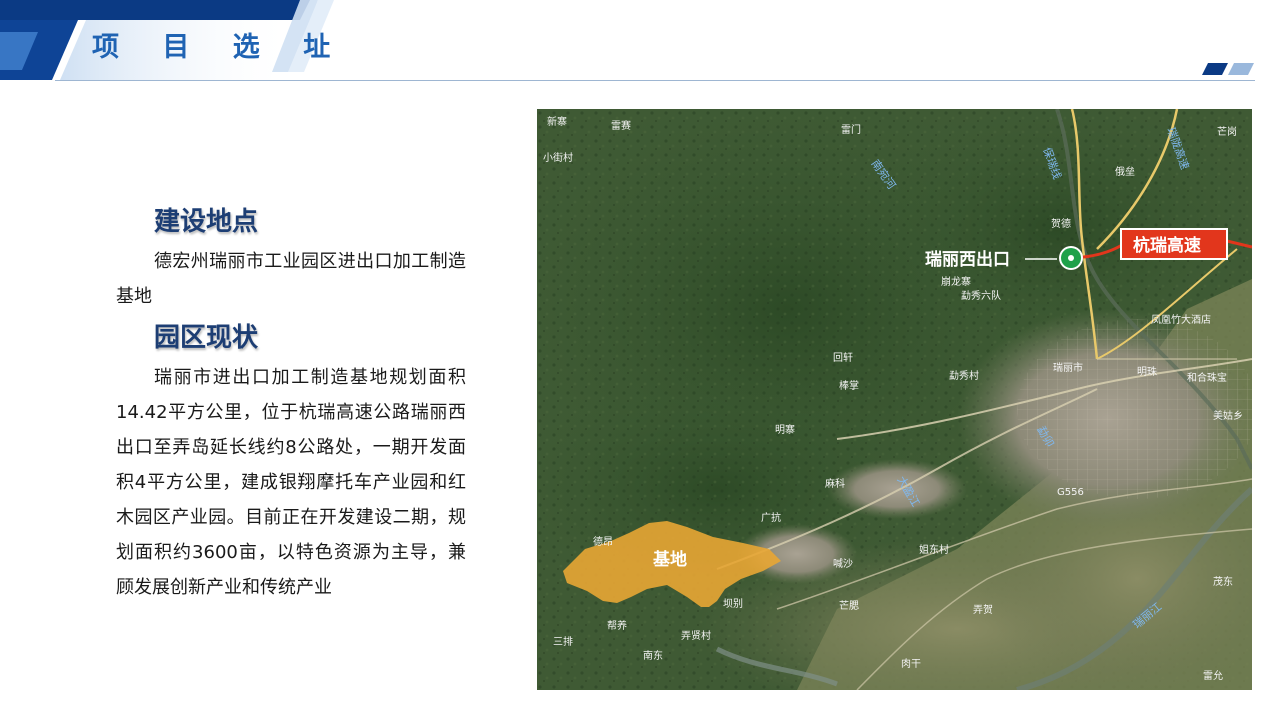 The image size is (1280, 720). What do you see at coordinates (733, 604) in the screenshot?
I see `map-label-xianbie: 坝别` at bounding box center [733, 604].